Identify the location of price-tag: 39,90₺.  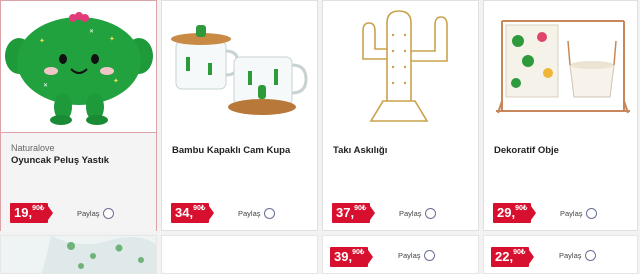
(352, 257).